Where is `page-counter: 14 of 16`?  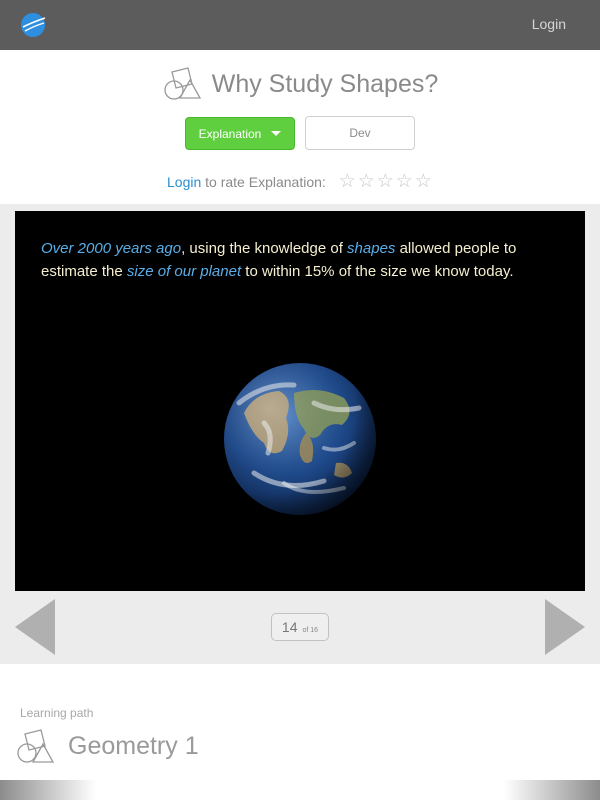
page-counter: 14 of 16 is located at coordinates (300, 627).